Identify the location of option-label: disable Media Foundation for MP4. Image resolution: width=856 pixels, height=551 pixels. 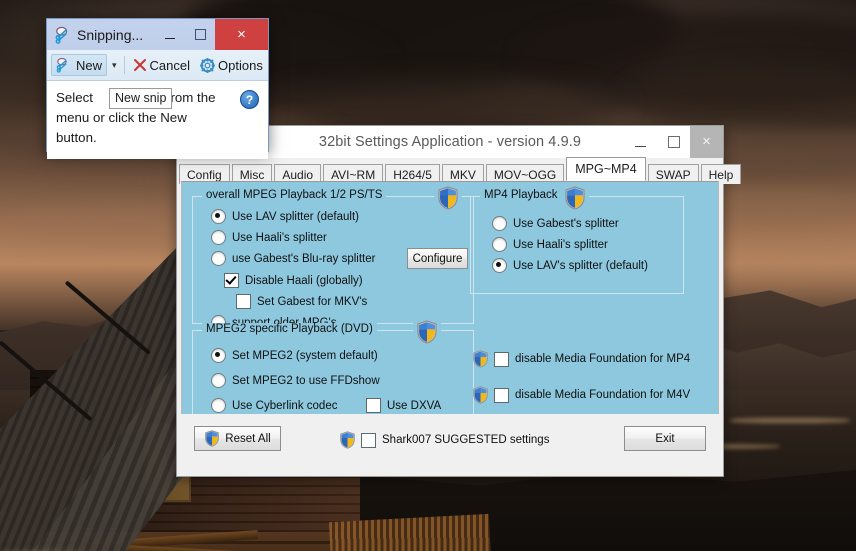
(603, 359).